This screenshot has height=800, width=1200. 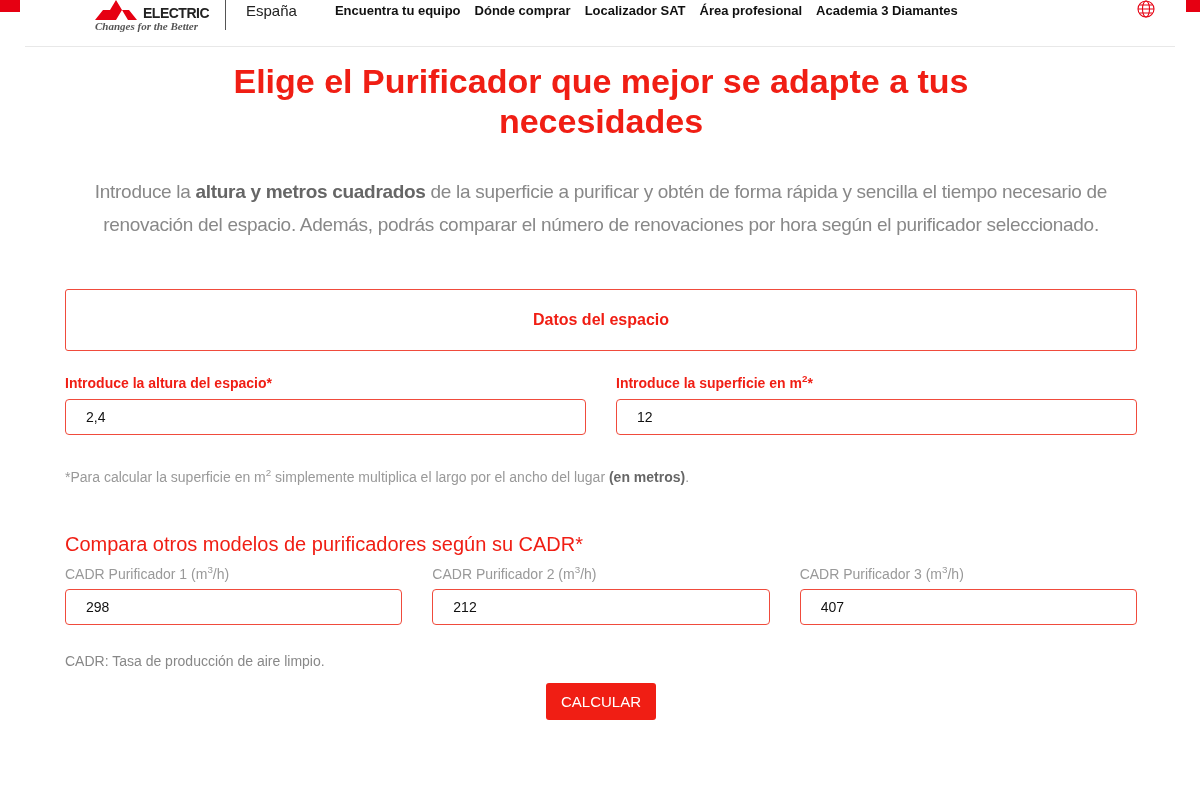 I want to click on logo-tagline: Changes for the Better, so click(x=147, y=26).